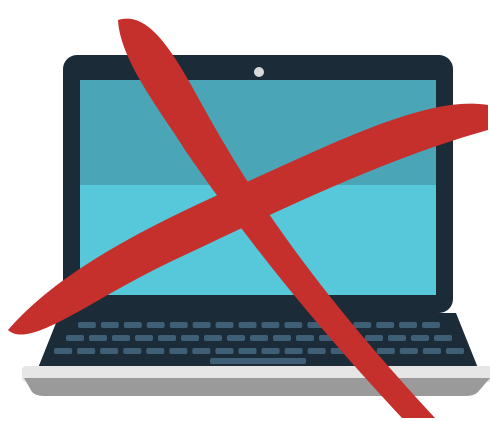 The width and height of the screenshot is (490, 421). What do you see at coordinates (258, 361) in the screenshot?
I see `spacebar-key` at bounding box center [258, 361].